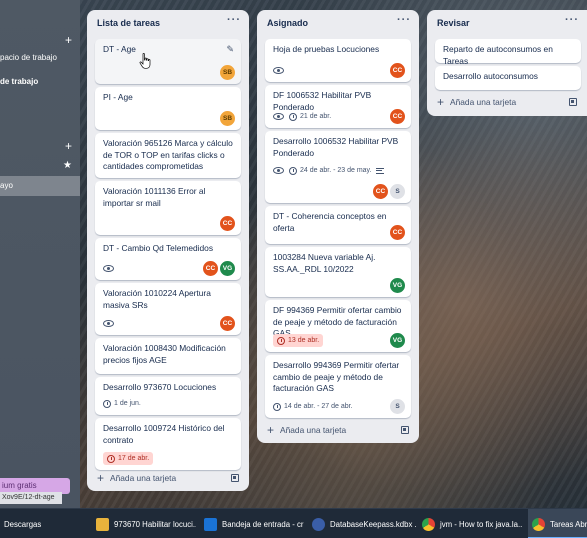 The image size is (587, 538). I want to click on taskbar-item-downloads: Descargas, so click(44, 523).